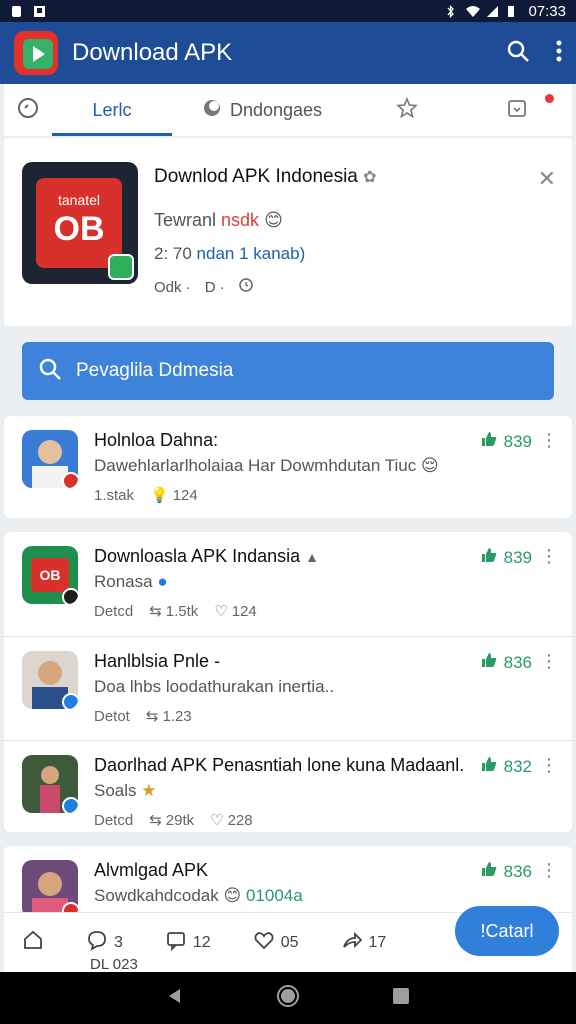 The height and width of the screenshot is (1024, 576). Describe the element at coordinates (276, 942) in the screenshot. I see `favorite-button: 05` at that location.